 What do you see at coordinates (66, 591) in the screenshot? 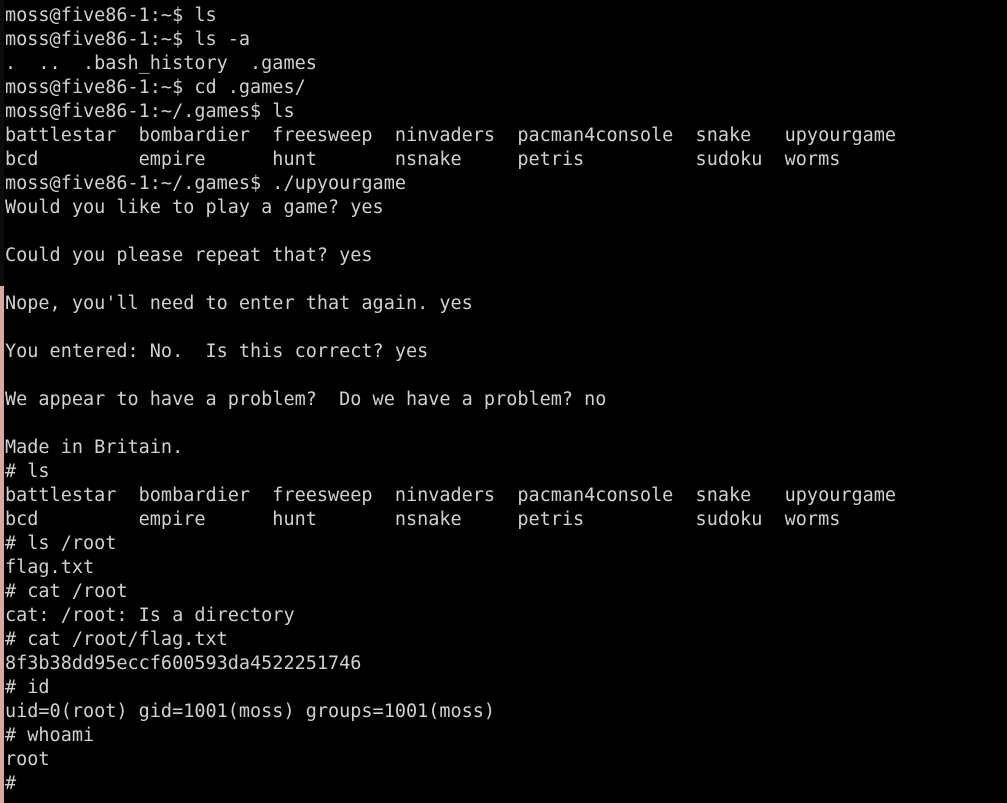
I see `terminal-line: # cat /root` at bounding box center [66, 591].